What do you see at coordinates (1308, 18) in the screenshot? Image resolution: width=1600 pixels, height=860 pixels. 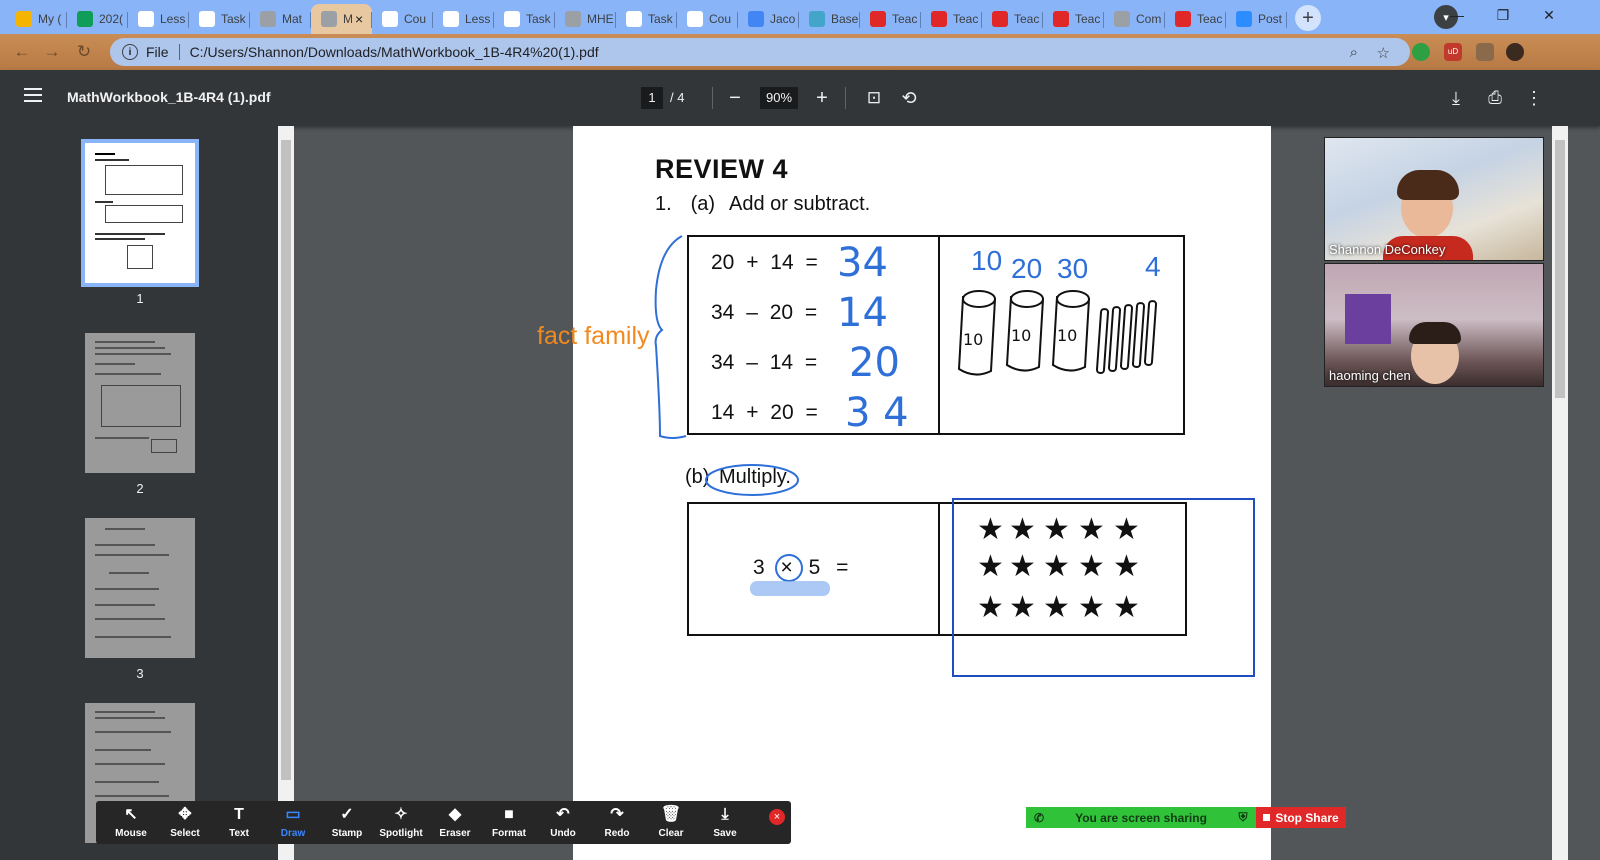 I see `new-tab-button: +` at bounding box center [1308, 18].